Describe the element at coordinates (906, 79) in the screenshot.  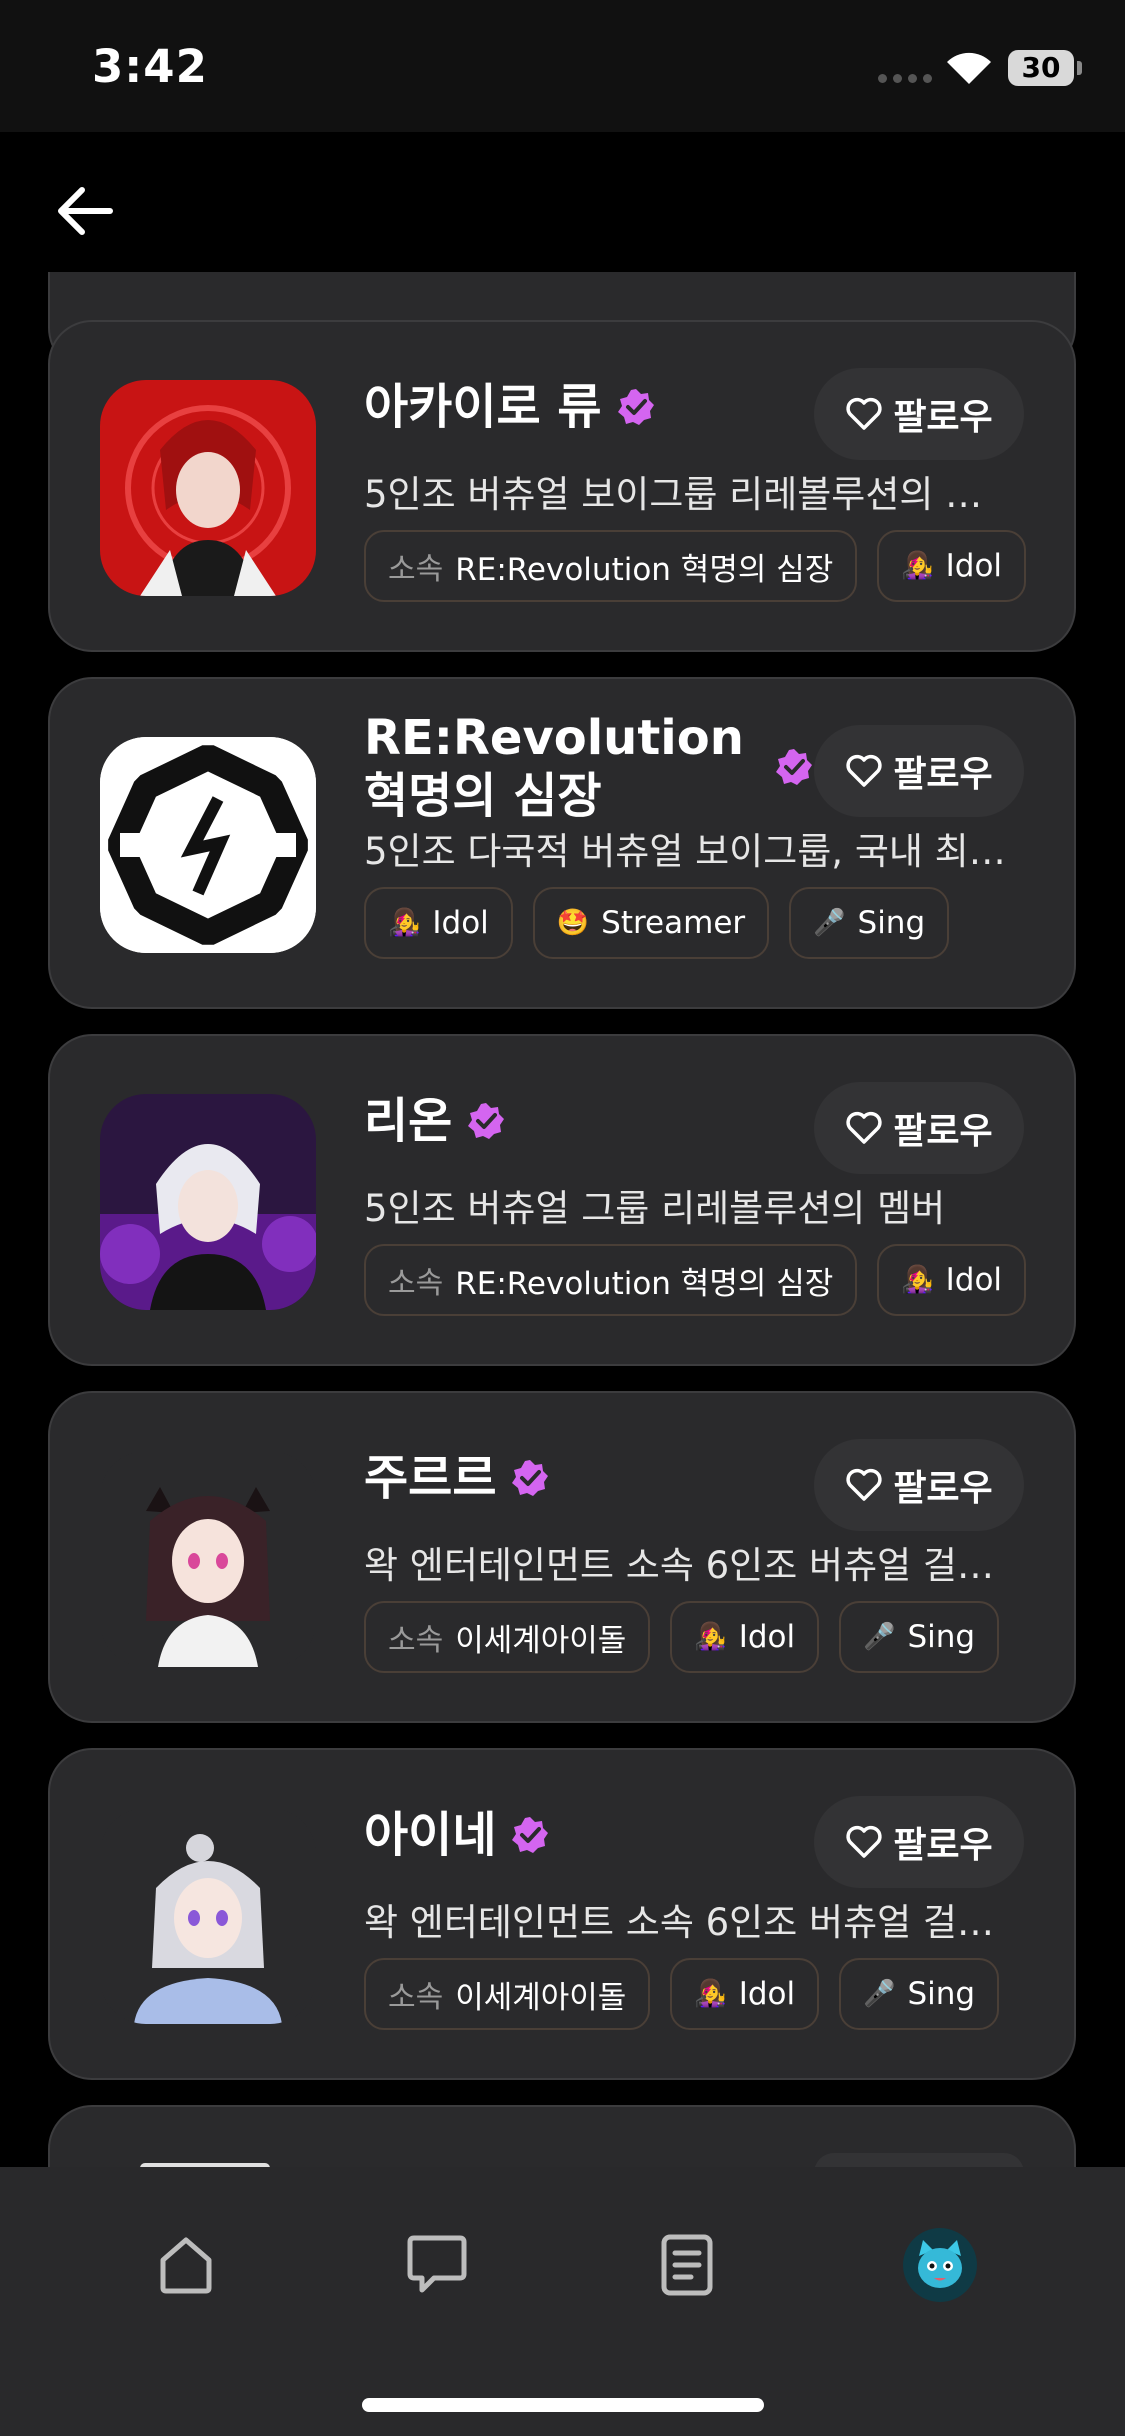
I see `cellular-signal-icon` at that location.